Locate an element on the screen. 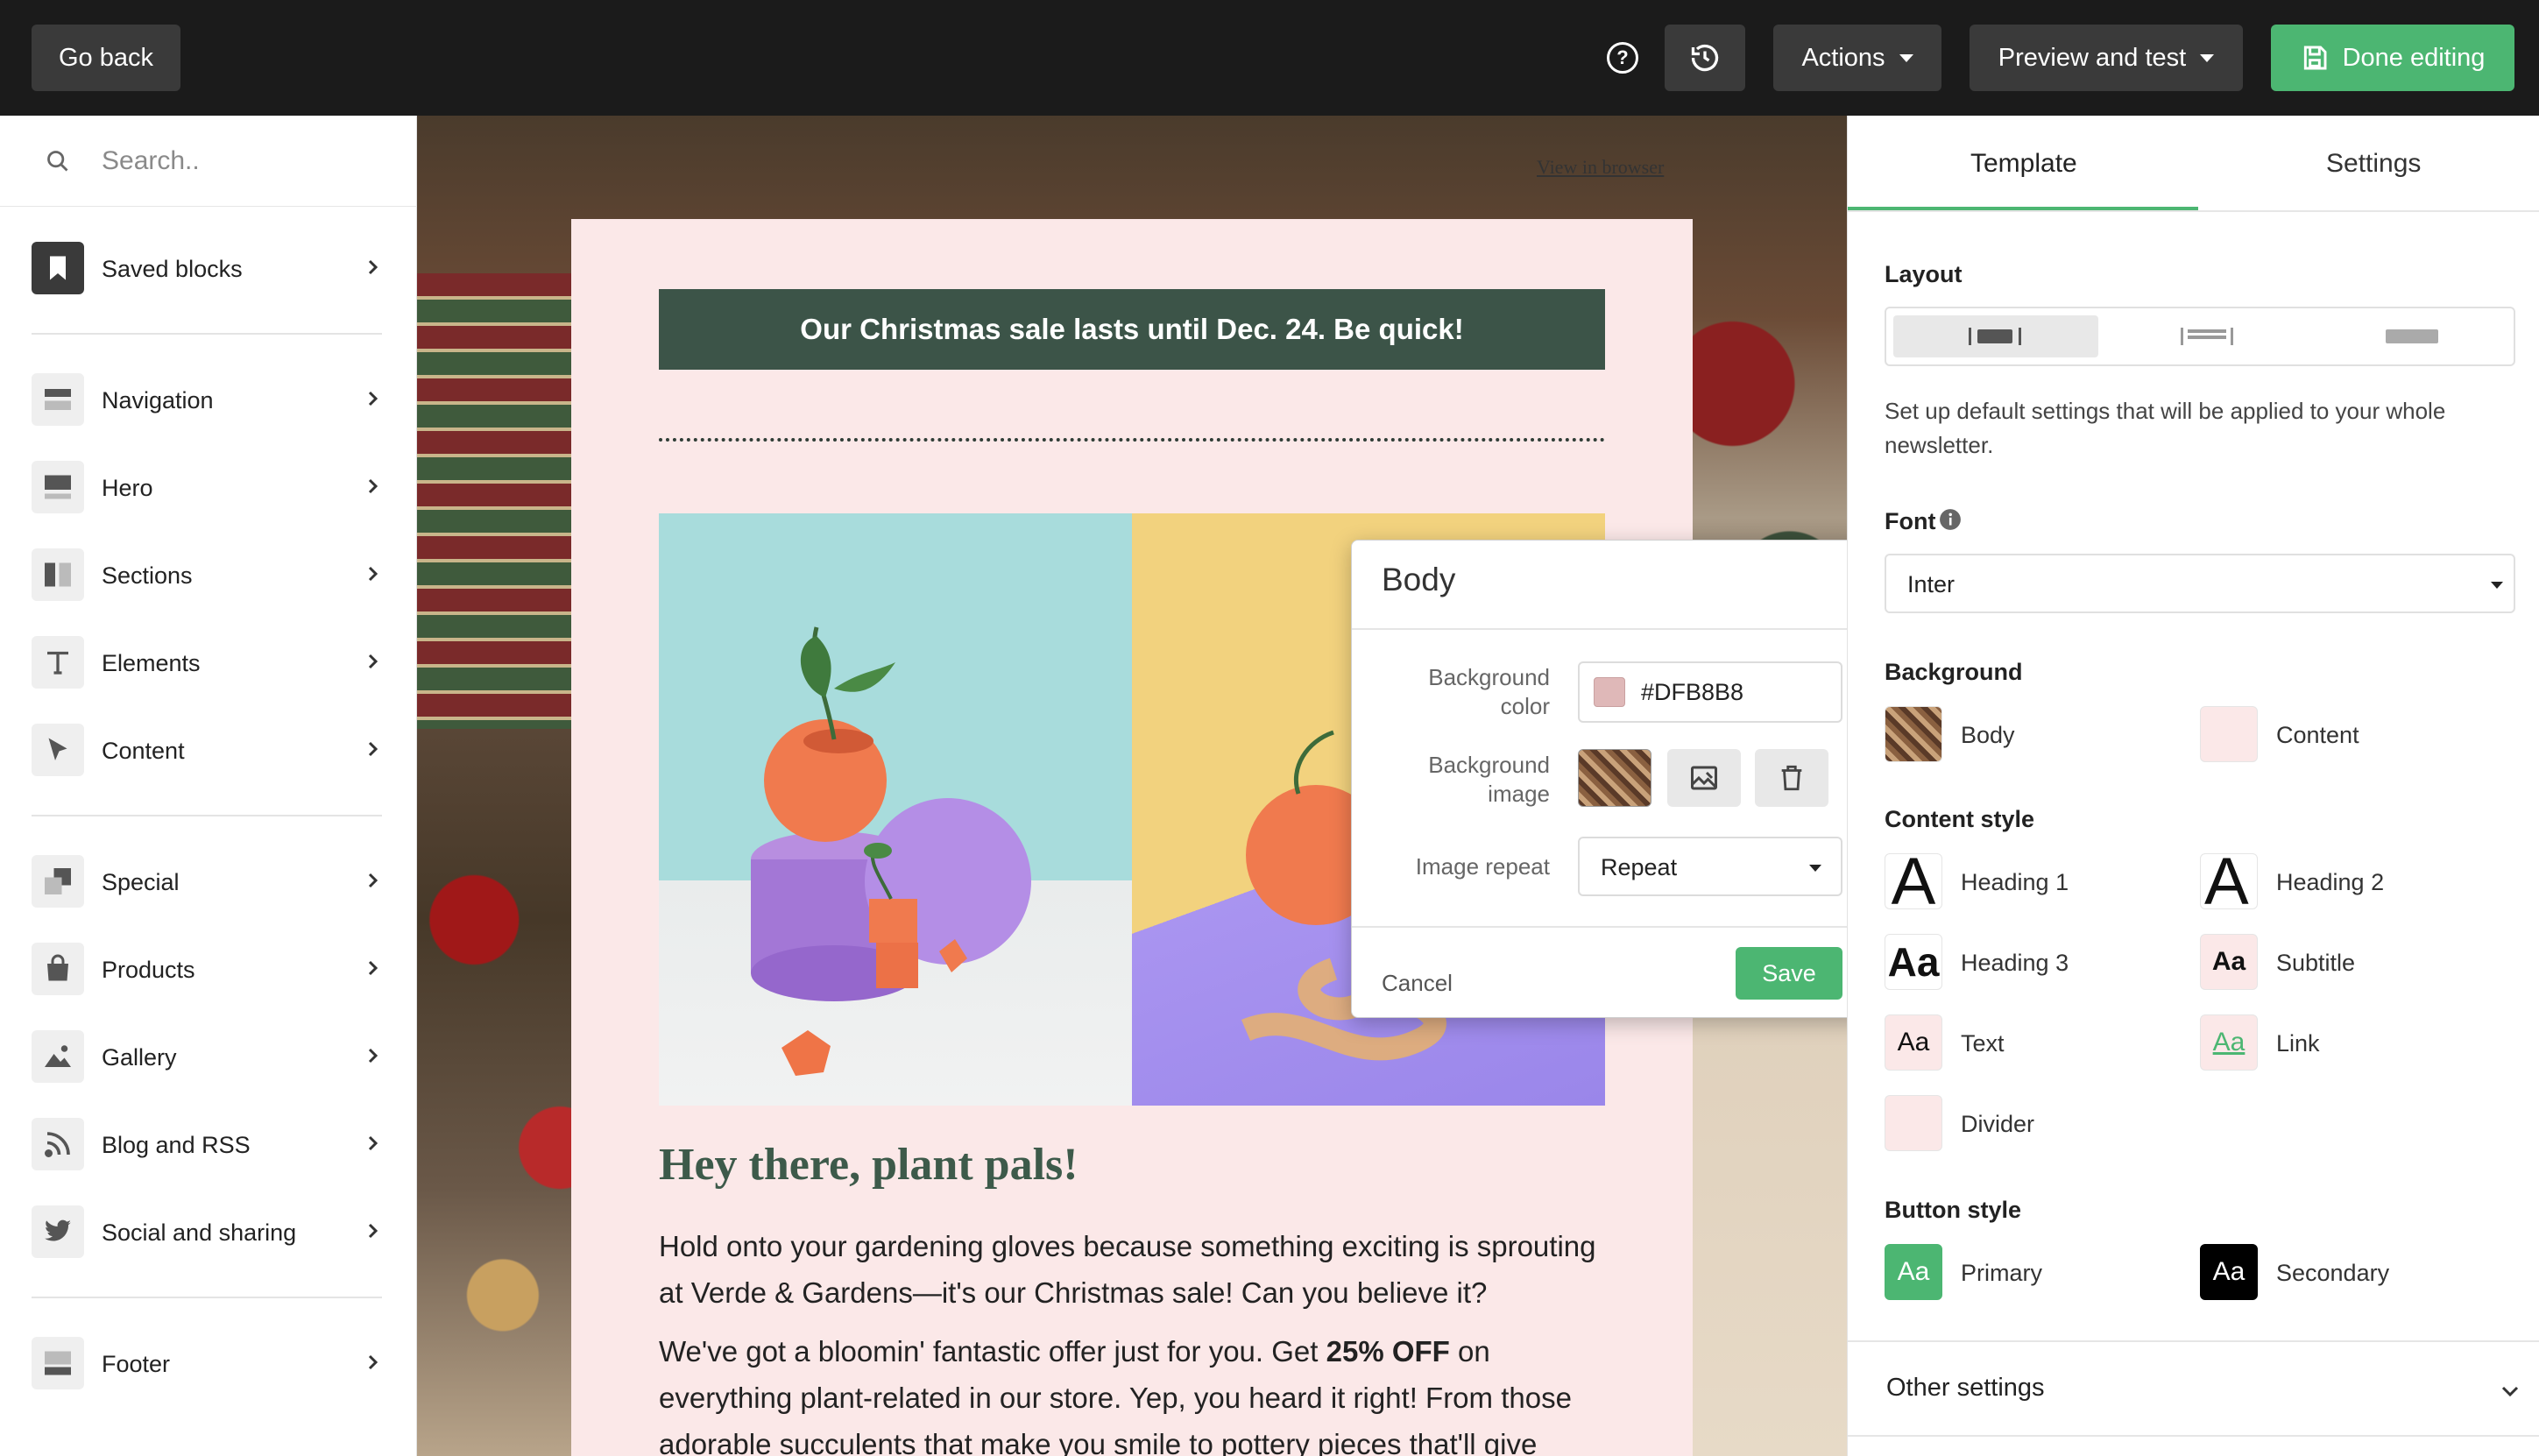  history-button is located at coordinates (1705, 58).